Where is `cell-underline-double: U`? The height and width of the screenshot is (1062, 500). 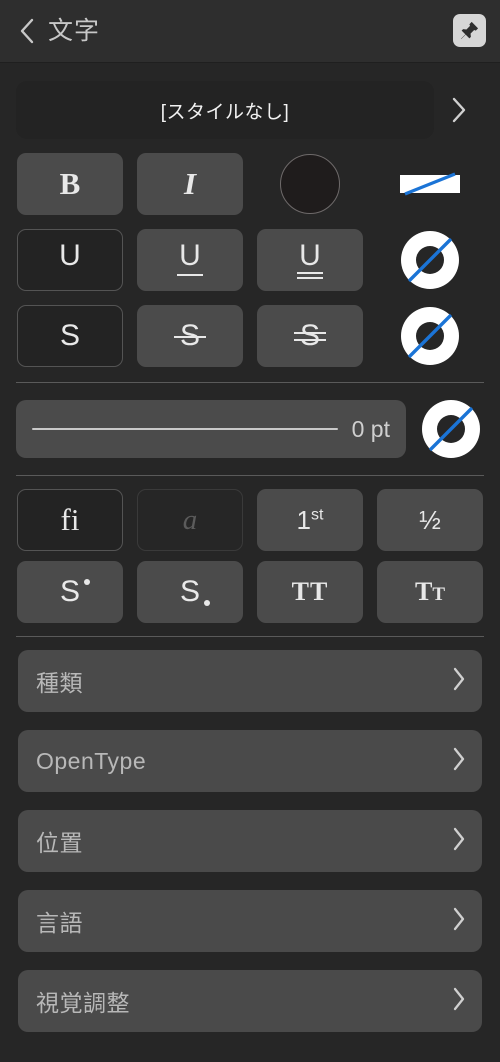
cell-underline-double: U is located at coordinates (310, 260).